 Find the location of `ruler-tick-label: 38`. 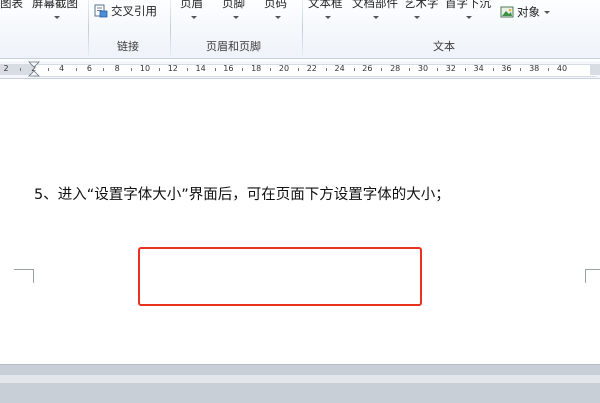

ruler-tick-label: 38 is located at coordinates (534, 68).